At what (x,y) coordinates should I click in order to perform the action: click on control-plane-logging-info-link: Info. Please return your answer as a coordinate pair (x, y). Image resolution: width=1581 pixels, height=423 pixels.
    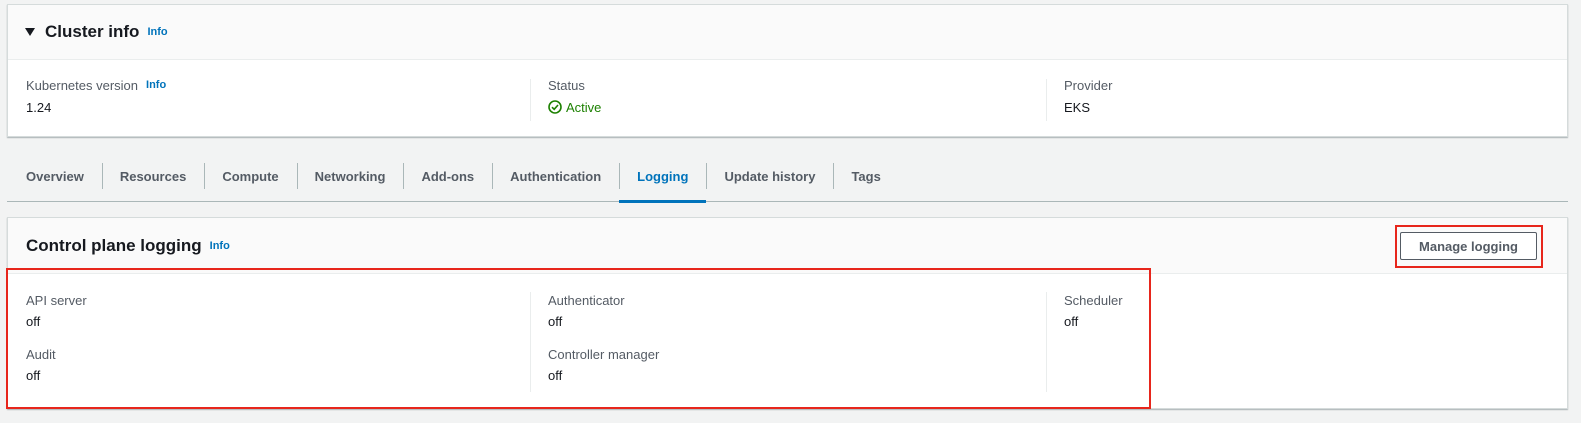
    Looking at the image, I should click on (220, 246).